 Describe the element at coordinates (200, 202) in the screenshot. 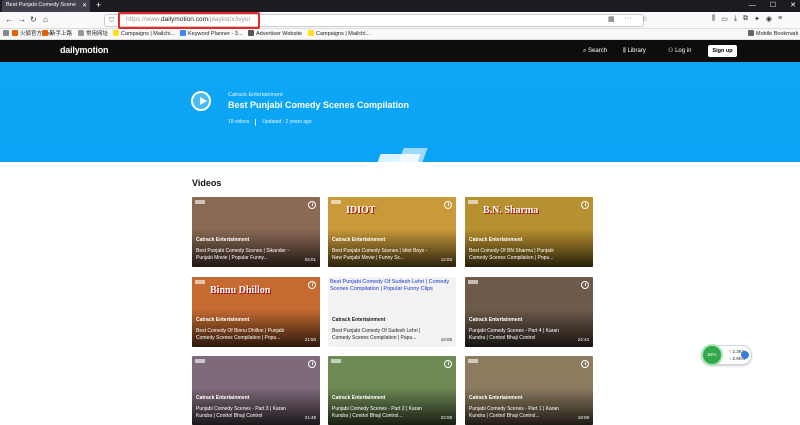

I see `channel-watermark` at that location.